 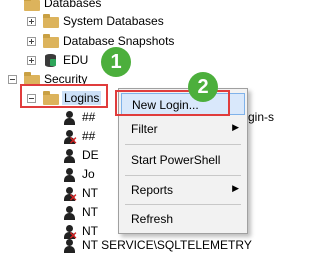 I want to click on tree-node-label: EDU, so click(x=76, y=60).